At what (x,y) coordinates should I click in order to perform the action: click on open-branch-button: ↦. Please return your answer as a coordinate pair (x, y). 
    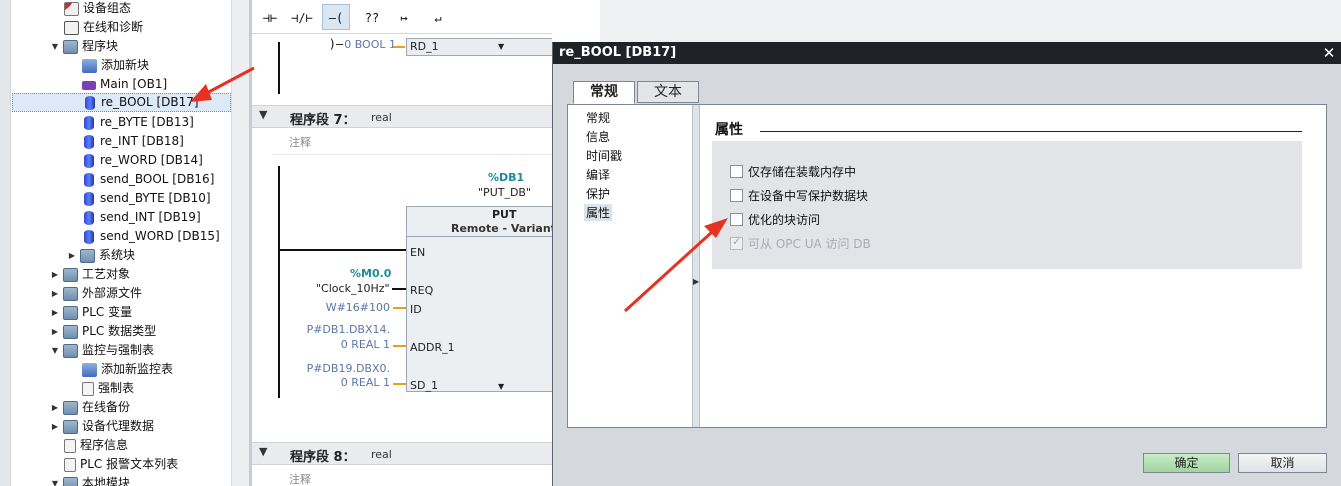
    Looking at the image, I should click on (404, 17).